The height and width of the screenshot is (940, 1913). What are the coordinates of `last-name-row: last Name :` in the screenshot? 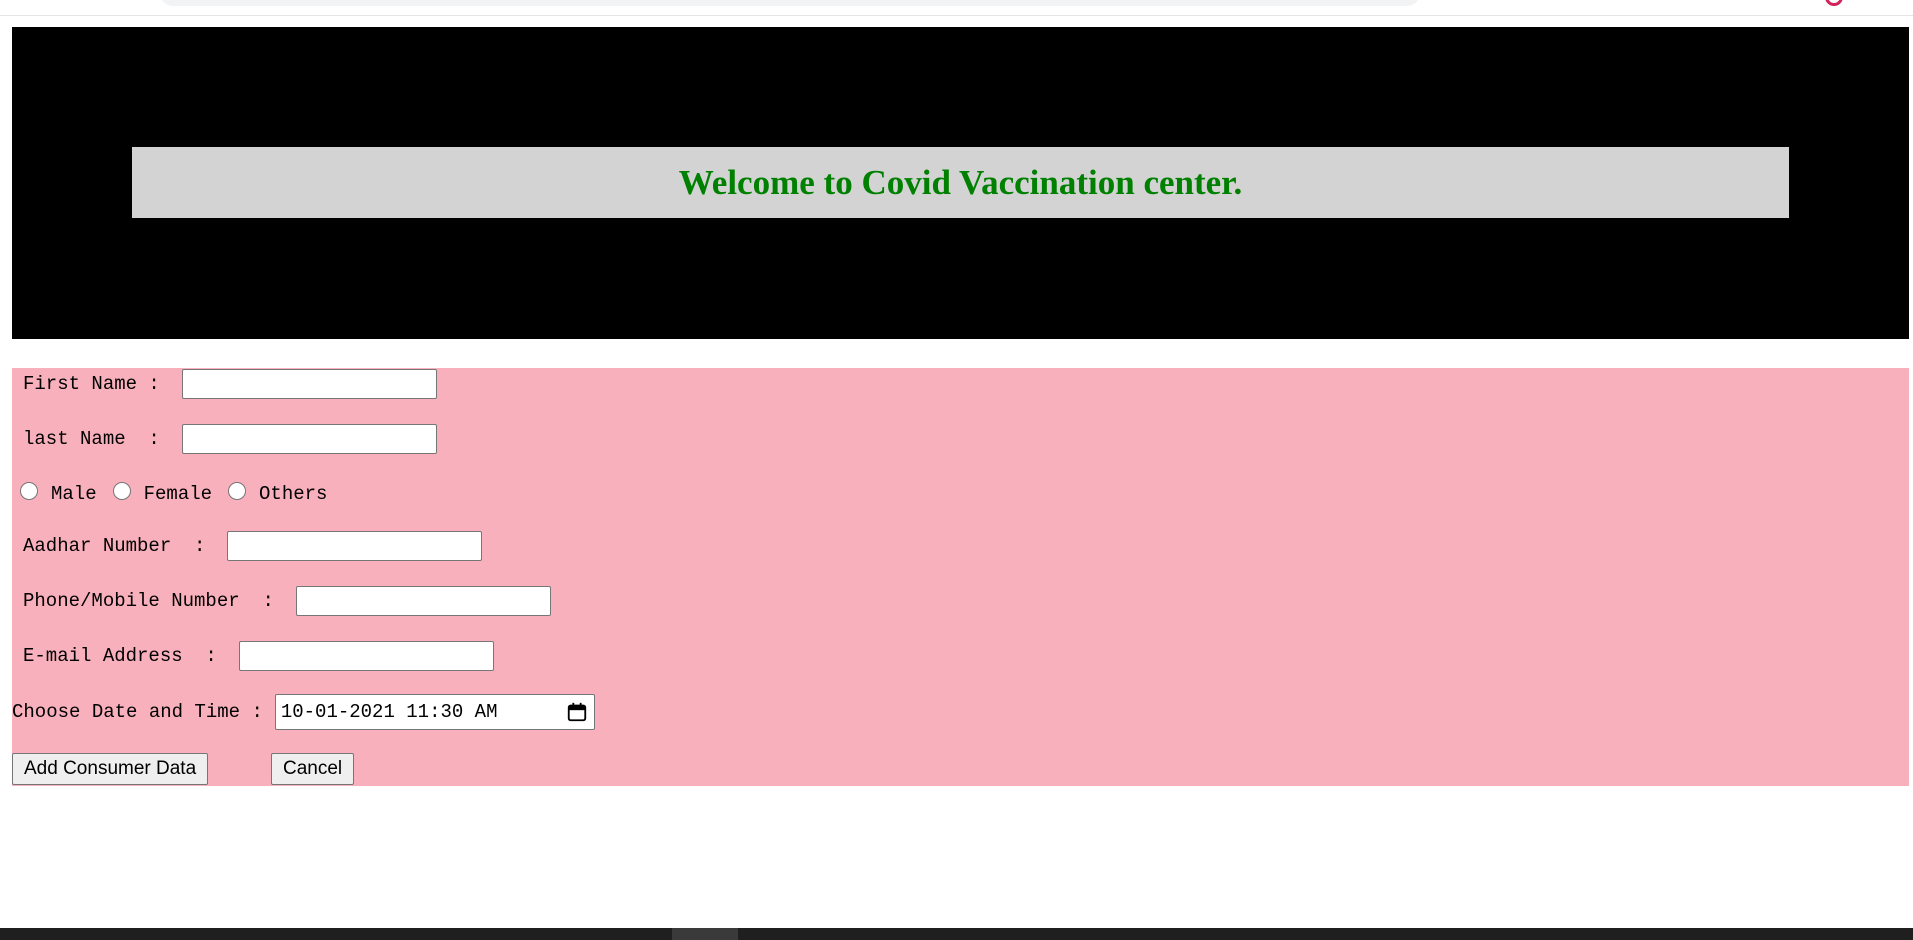 It's located at (230, 439).